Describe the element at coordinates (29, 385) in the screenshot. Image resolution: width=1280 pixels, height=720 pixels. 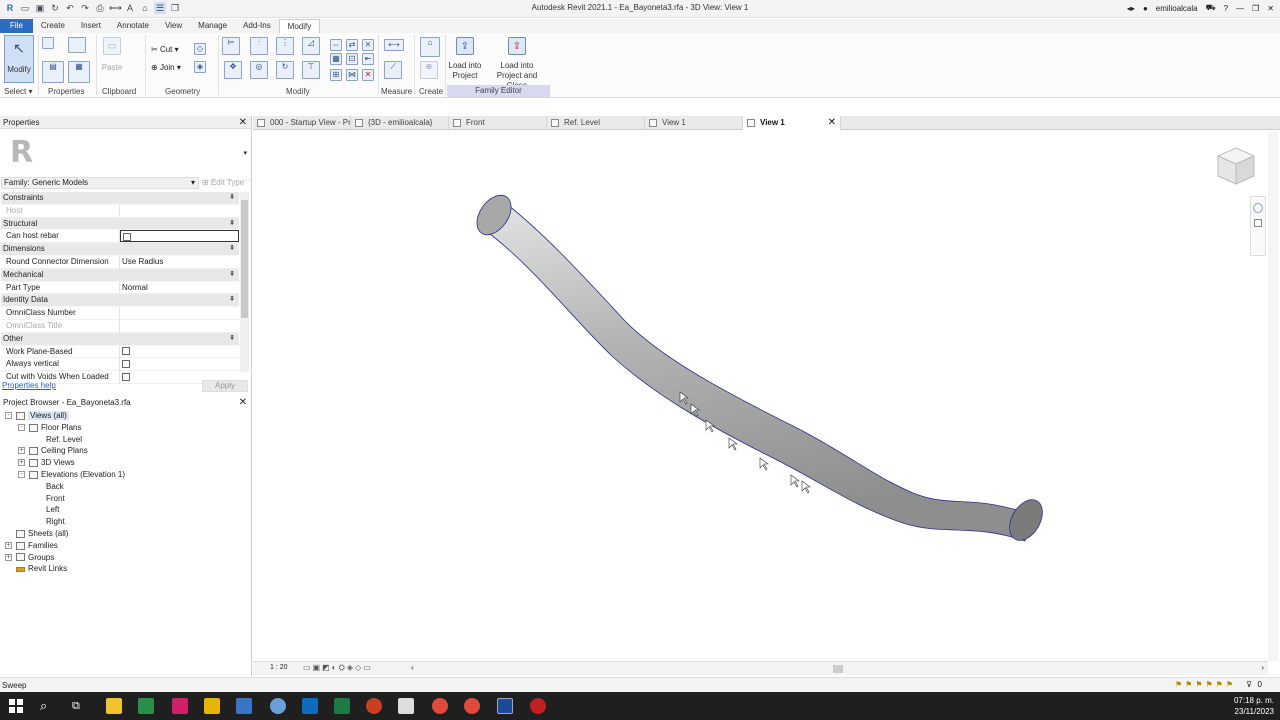
I see `properties-help-link: Properties help` at that location.